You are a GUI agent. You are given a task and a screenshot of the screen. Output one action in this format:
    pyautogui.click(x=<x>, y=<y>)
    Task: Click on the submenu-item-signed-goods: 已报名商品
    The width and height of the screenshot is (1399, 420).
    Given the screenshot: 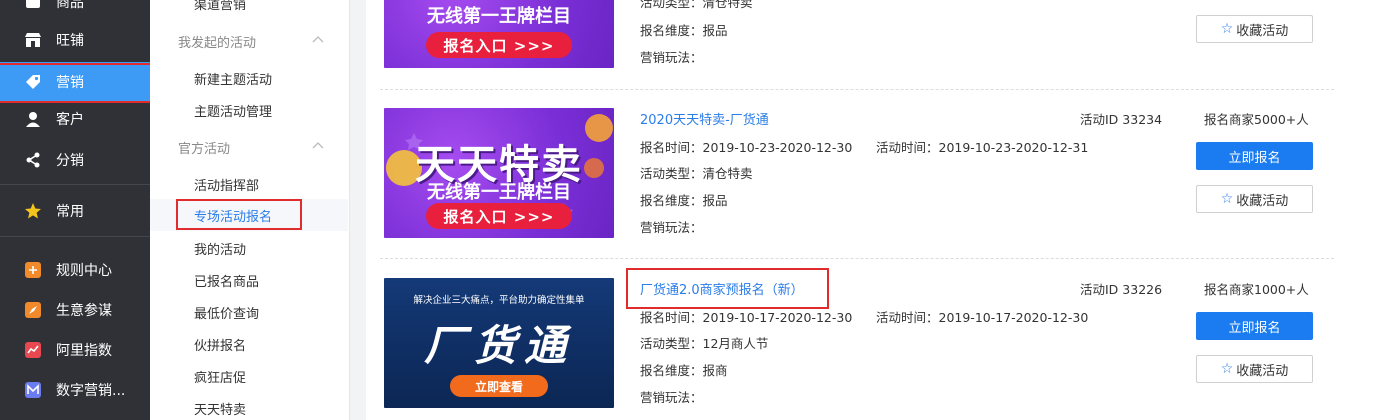 What is the action you would take?
    pyautogui.click(x=226, y=280)
    